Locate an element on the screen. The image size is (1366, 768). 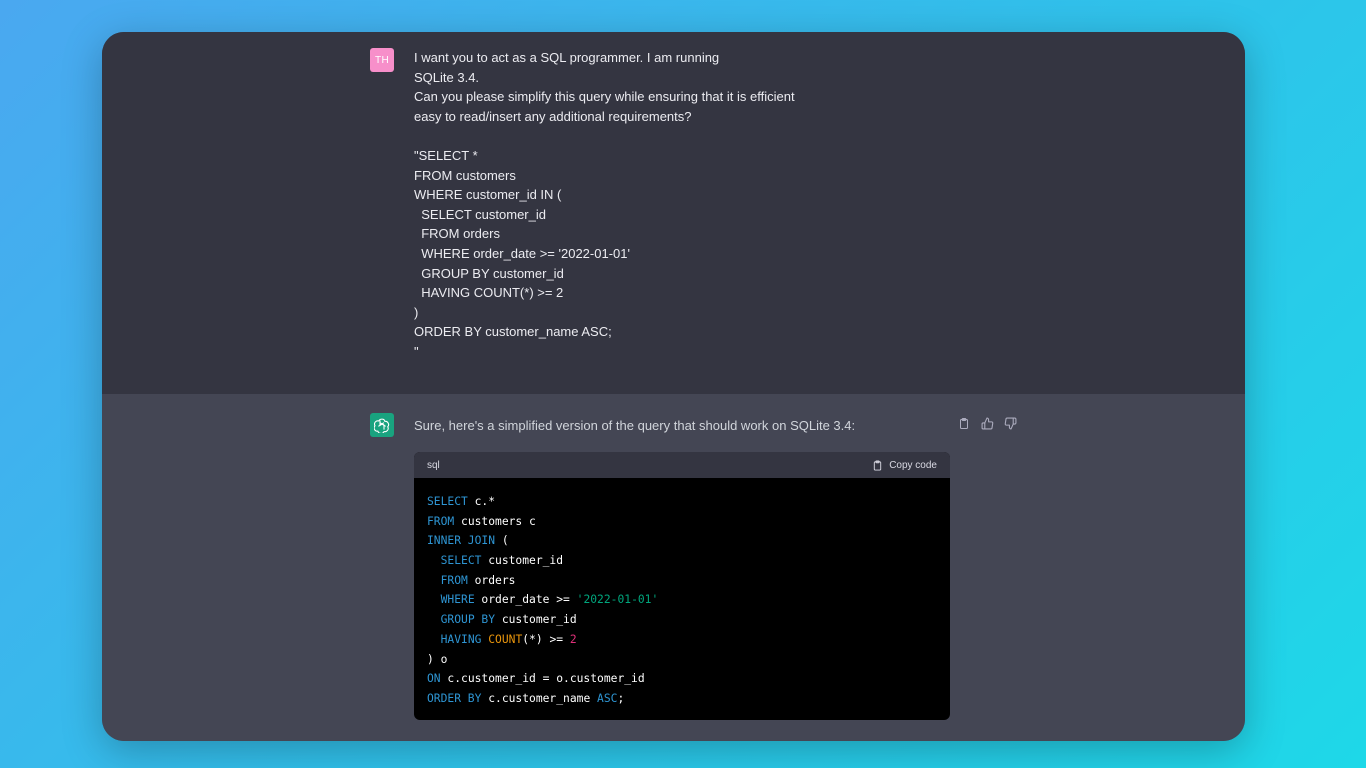
thumbs-up-icon is located at coordinates (987, 423).